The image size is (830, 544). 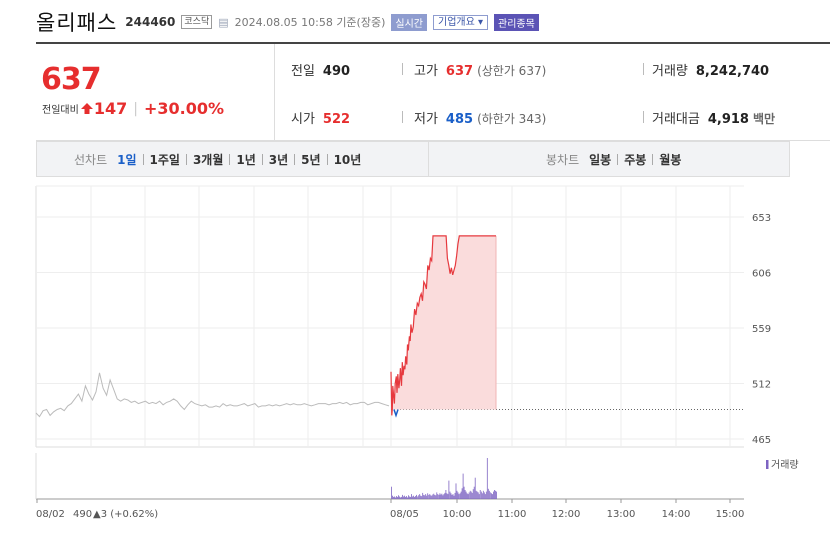 What do you see at coordinates (621, 514) in the screenshot?
I see `x-tick-label: 13:00` at bounding box center [621, 514].